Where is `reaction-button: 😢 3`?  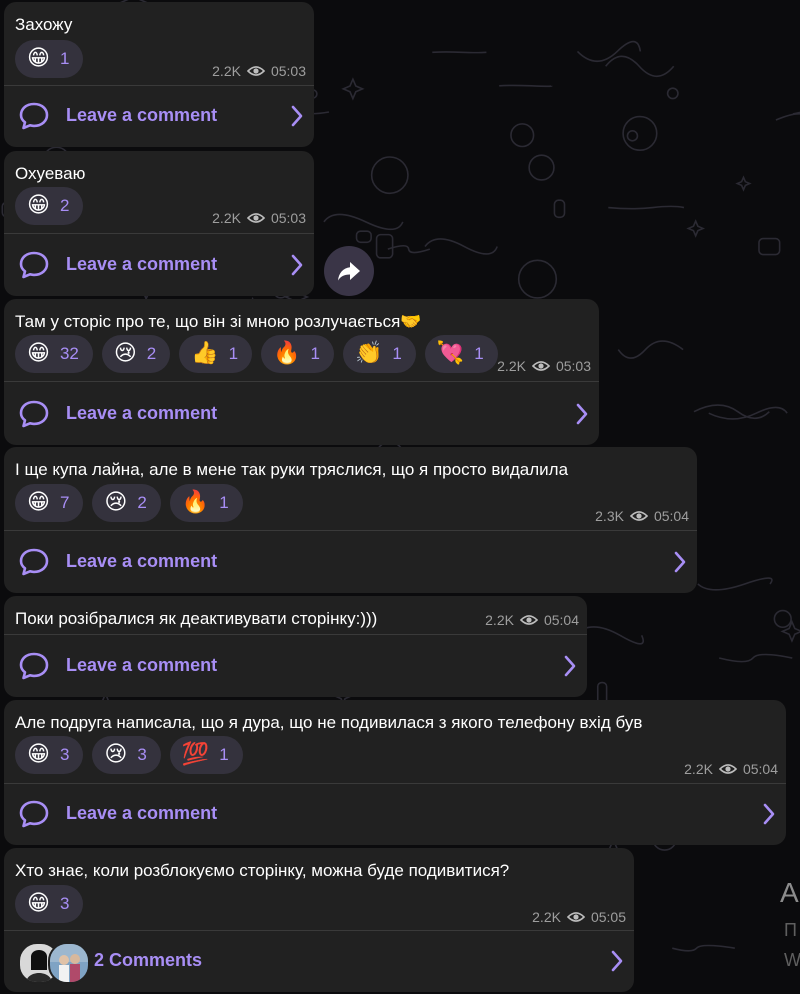
reaction-button: 😢 3 is located at coordinates (126, 755).